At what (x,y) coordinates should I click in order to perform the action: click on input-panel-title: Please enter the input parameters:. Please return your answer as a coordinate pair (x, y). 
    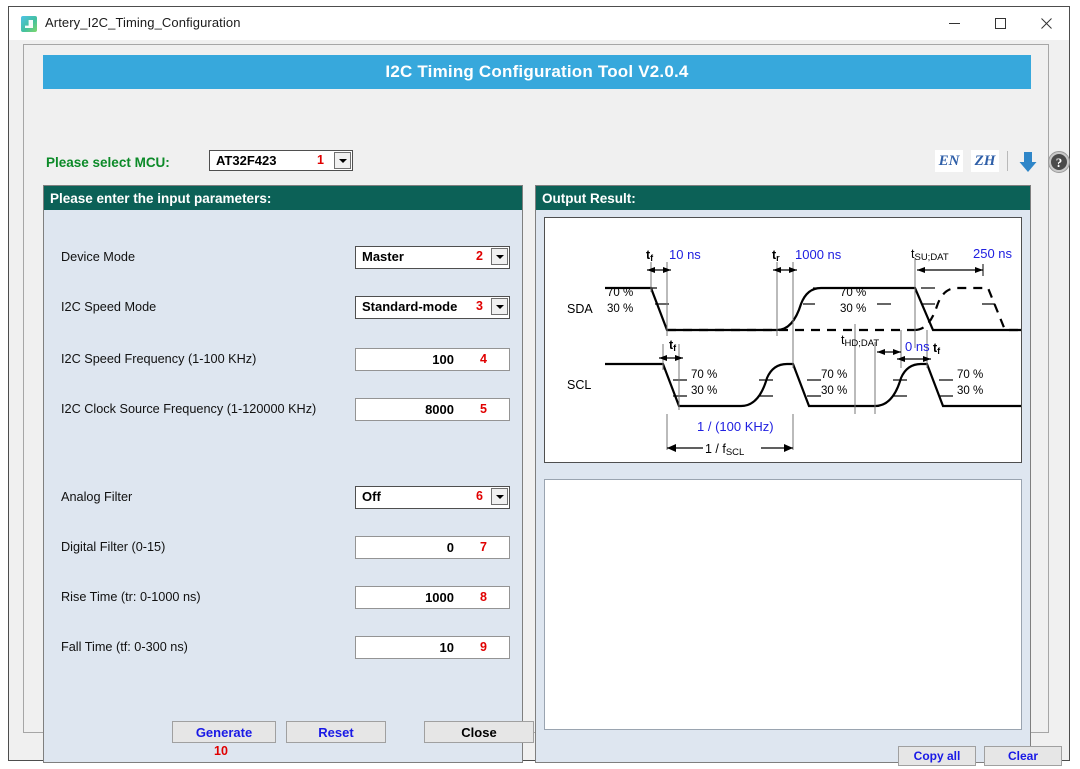
    Looking at the image, I should click on (283, 198).